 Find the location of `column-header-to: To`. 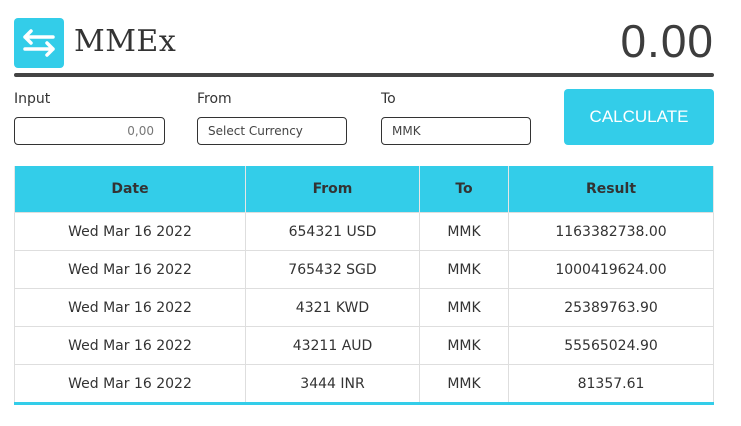

column-header-to: To is located at coordinates (464, 189).